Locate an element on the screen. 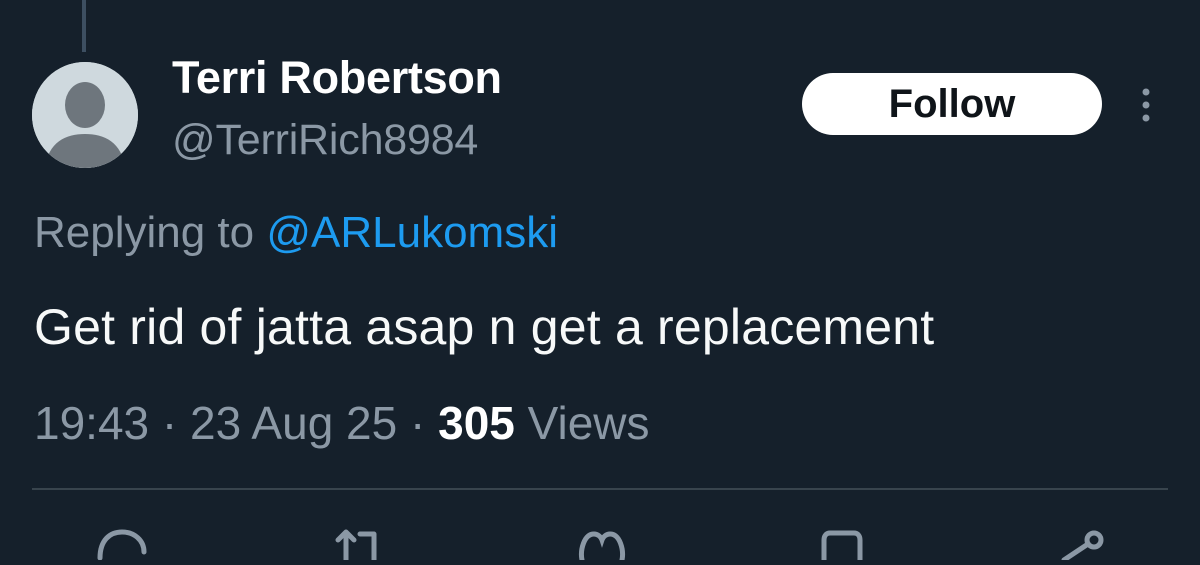 This screenshot has width=1200, height=565. share-icon is located at coordinates (1080, 541).